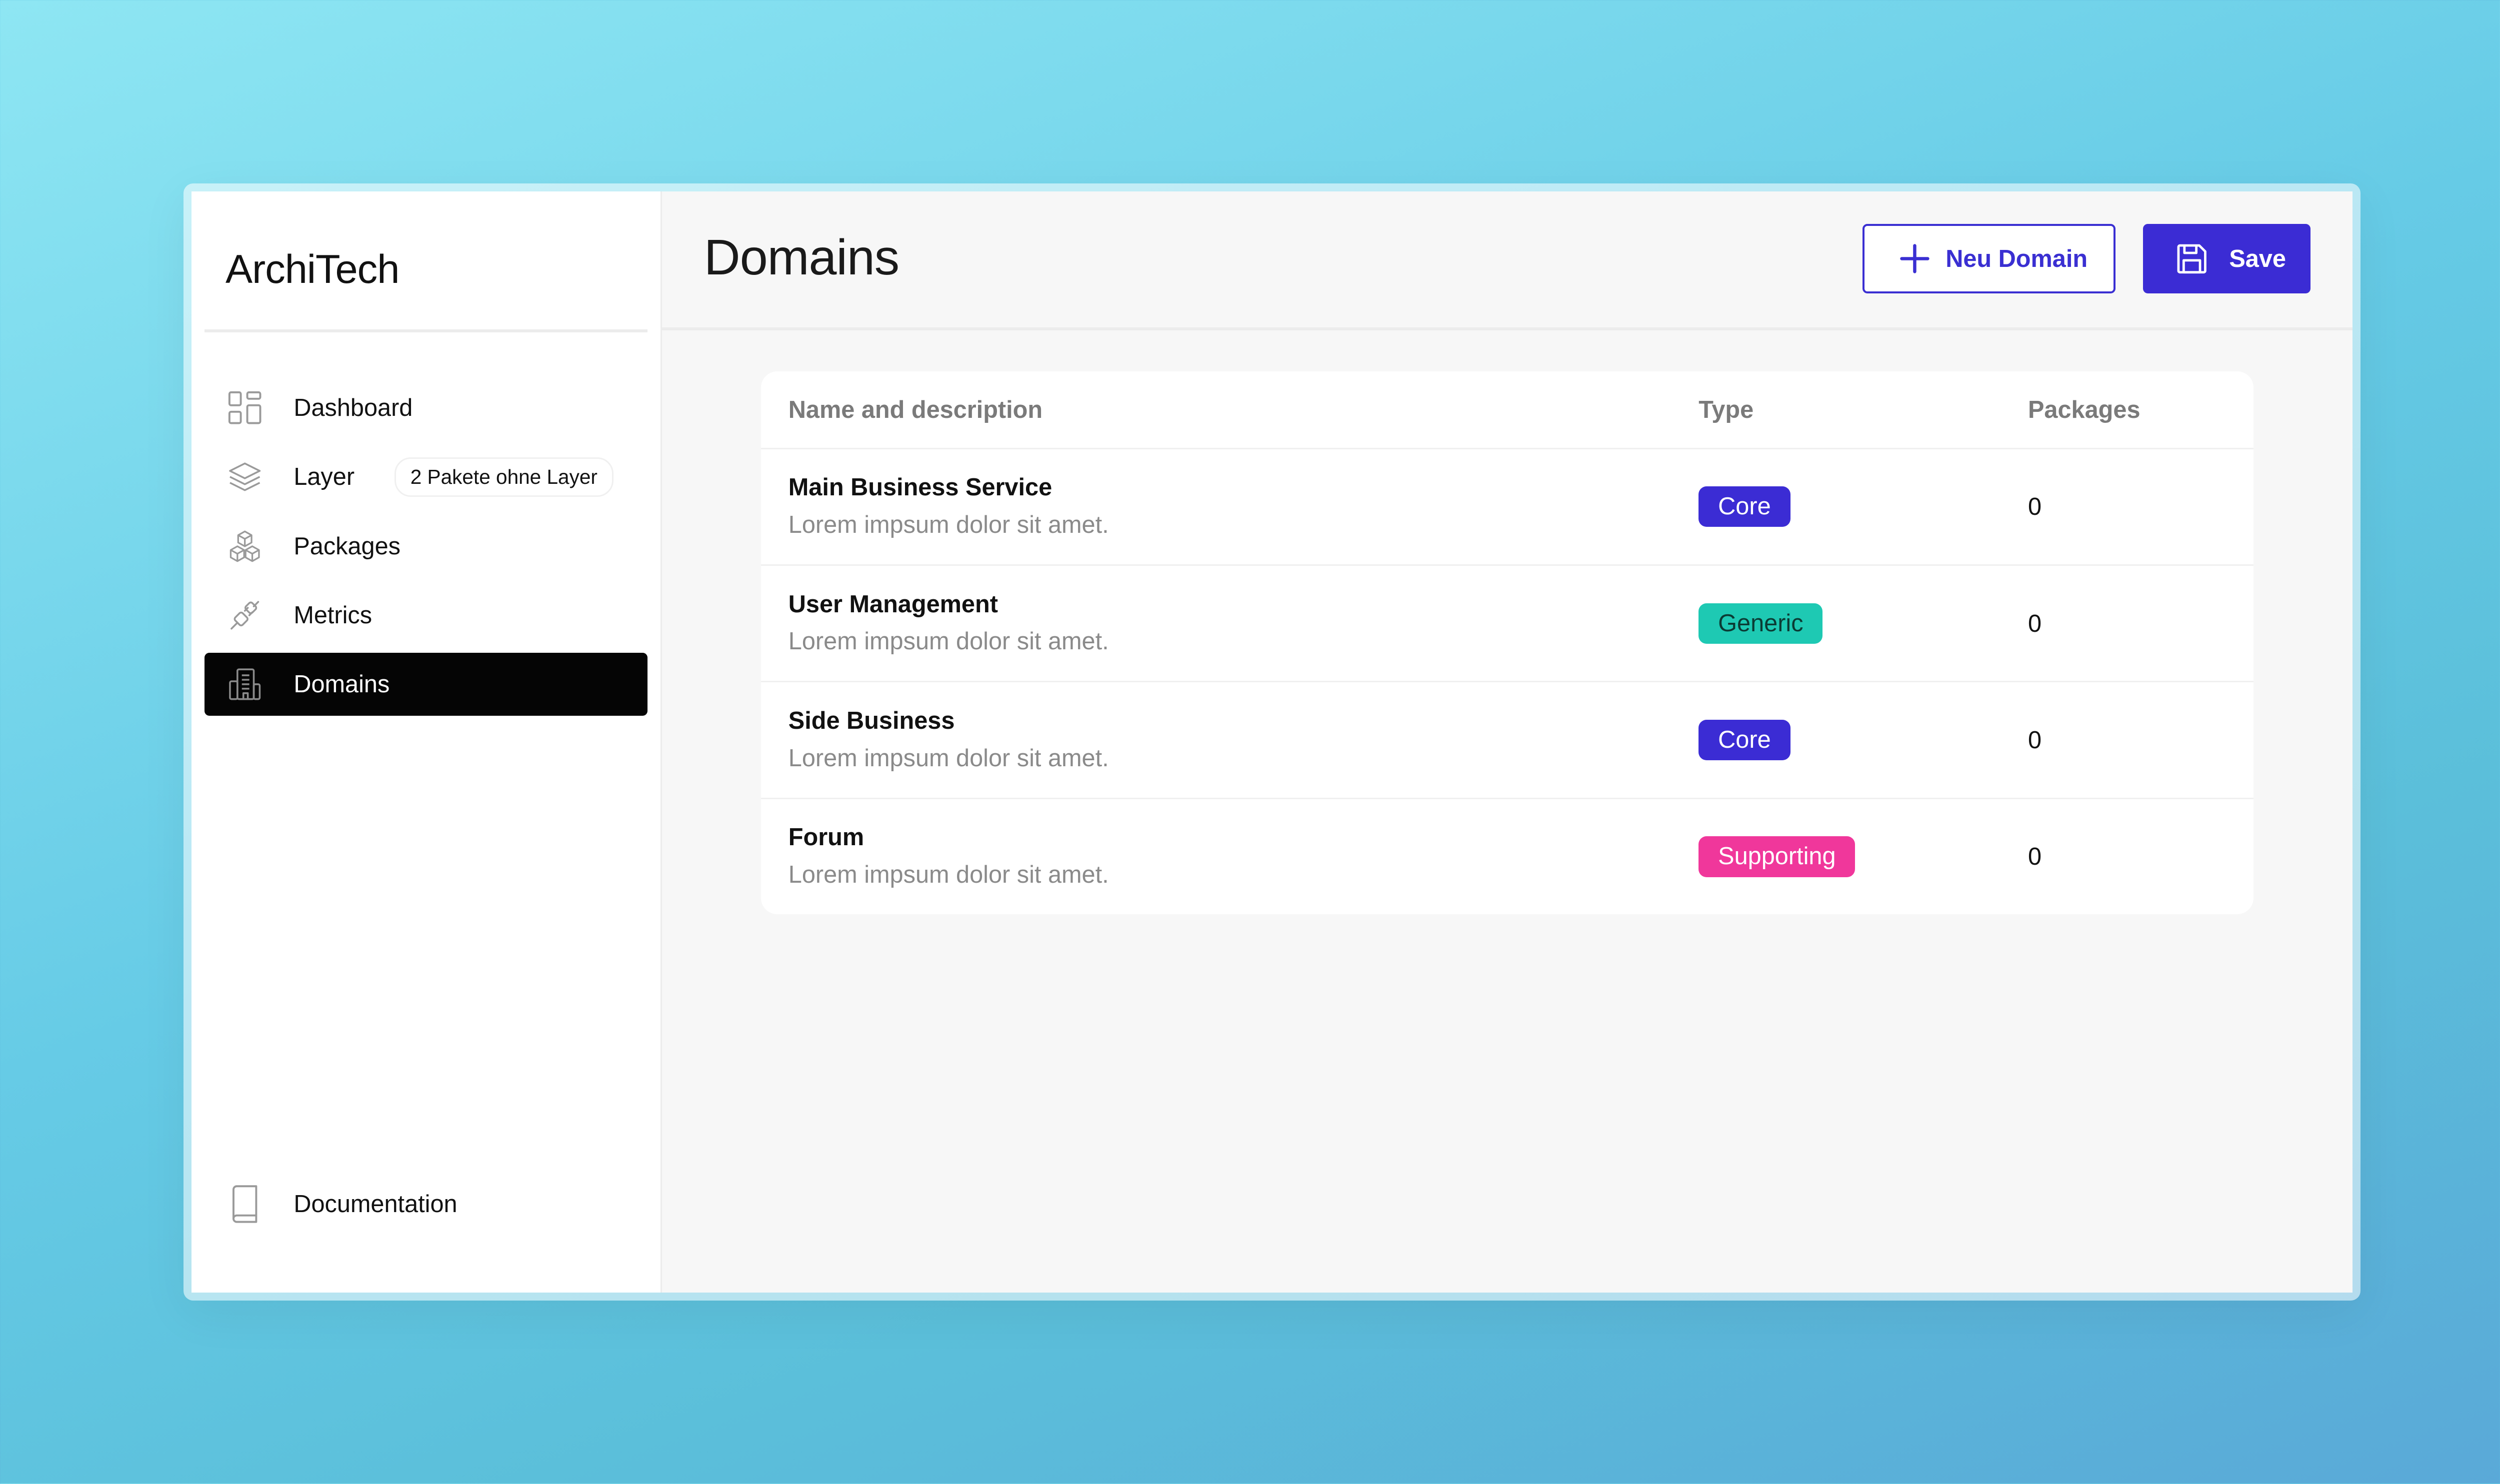 Image resolution: width=2500 pixels, height=1484 pixels. Describe the element at coordinates (313, 269) in the screenshot. I see `brand-logo: ArchiTech` at that location.